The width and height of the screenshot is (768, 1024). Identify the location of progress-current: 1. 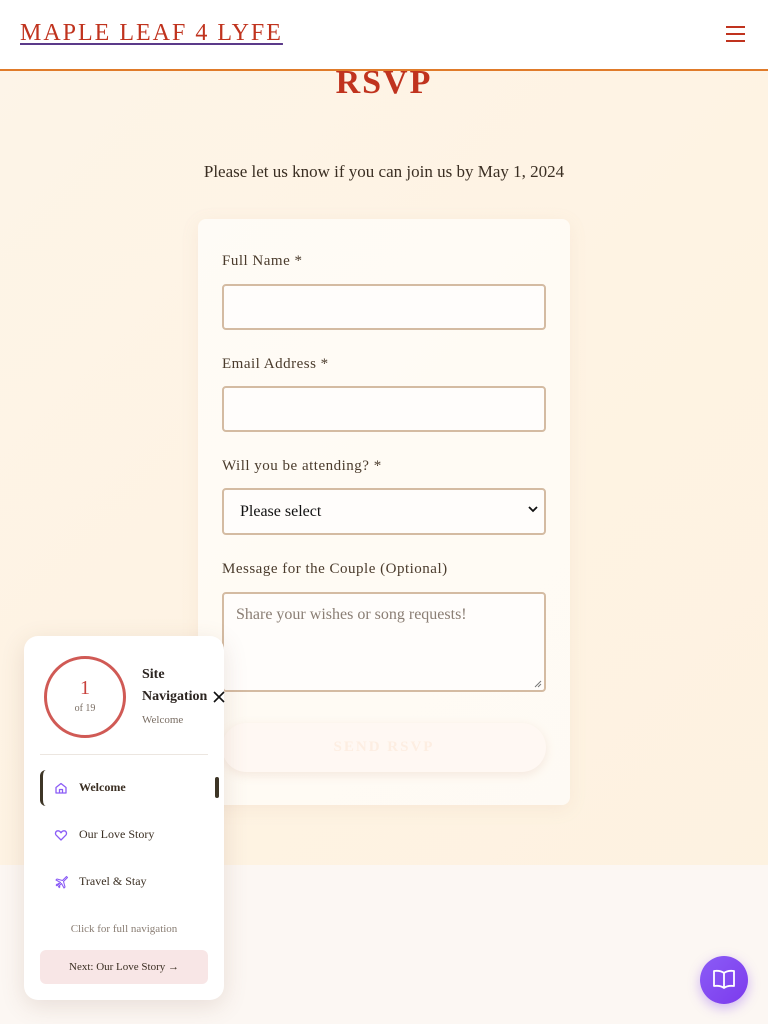
(85, 688).